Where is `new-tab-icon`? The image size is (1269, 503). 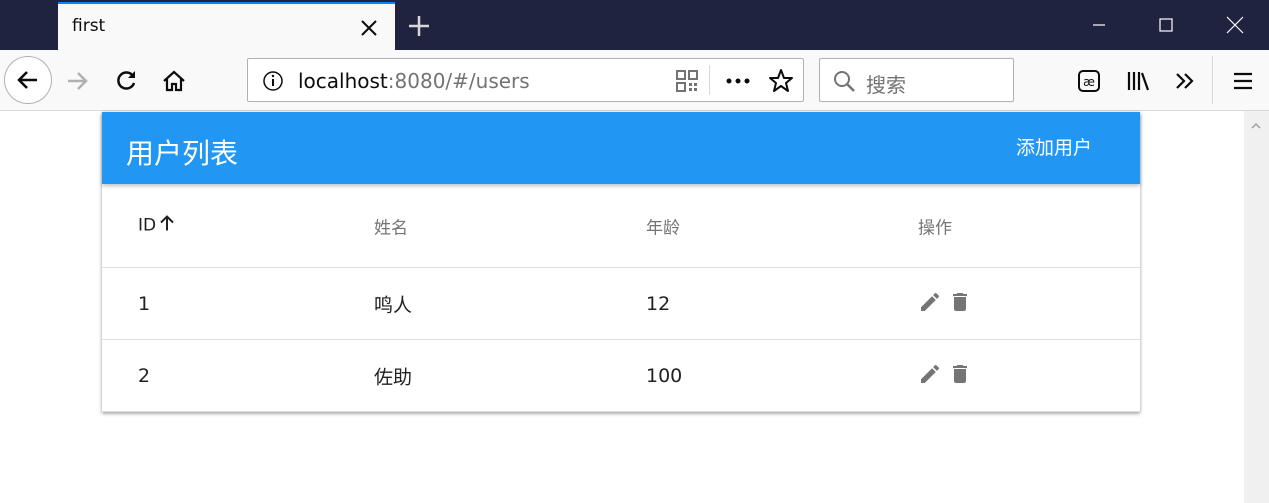 new-tab-icon is located at coordinates (419, 26).